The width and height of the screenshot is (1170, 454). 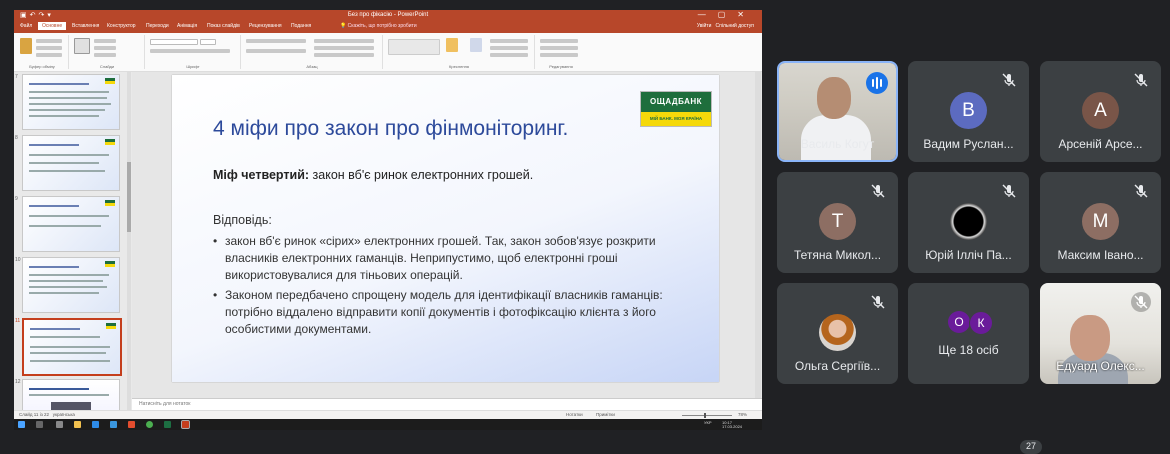 What do you see at coordinates (559, 48) in the screenshot?
I see `replace-button` at bounding box center [559, 48].